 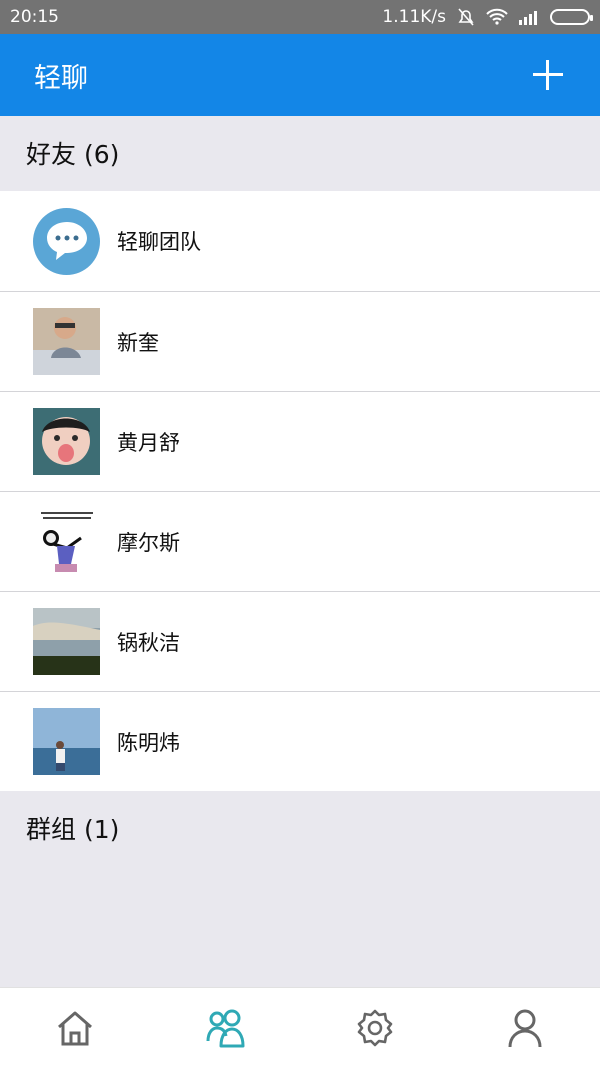 I want to click on list-item: 锅秋洁, so click(x=300, y=641).